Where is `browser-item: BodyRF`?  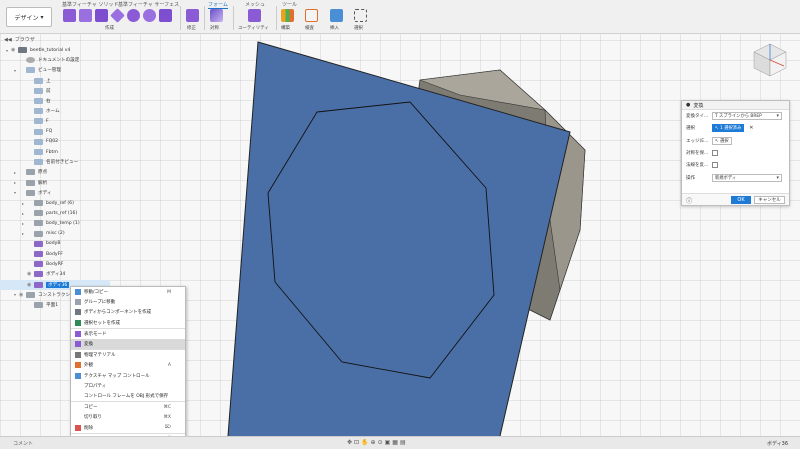 browser-item: BodyRF is located at coordinates (55, 264).